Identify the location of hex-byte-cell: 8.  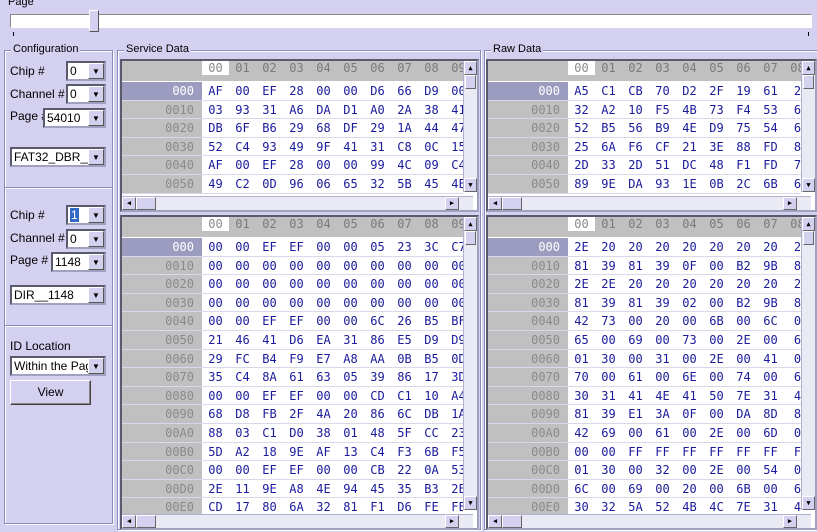
(792, 147).